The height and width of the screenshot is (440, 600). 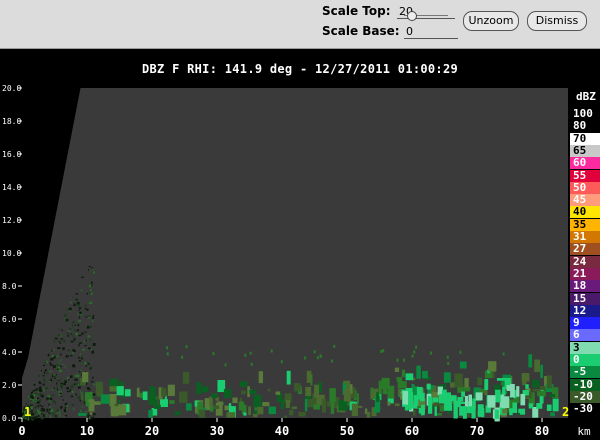 I want to click on colorbar-label: -10, so click(x=583, y=384).